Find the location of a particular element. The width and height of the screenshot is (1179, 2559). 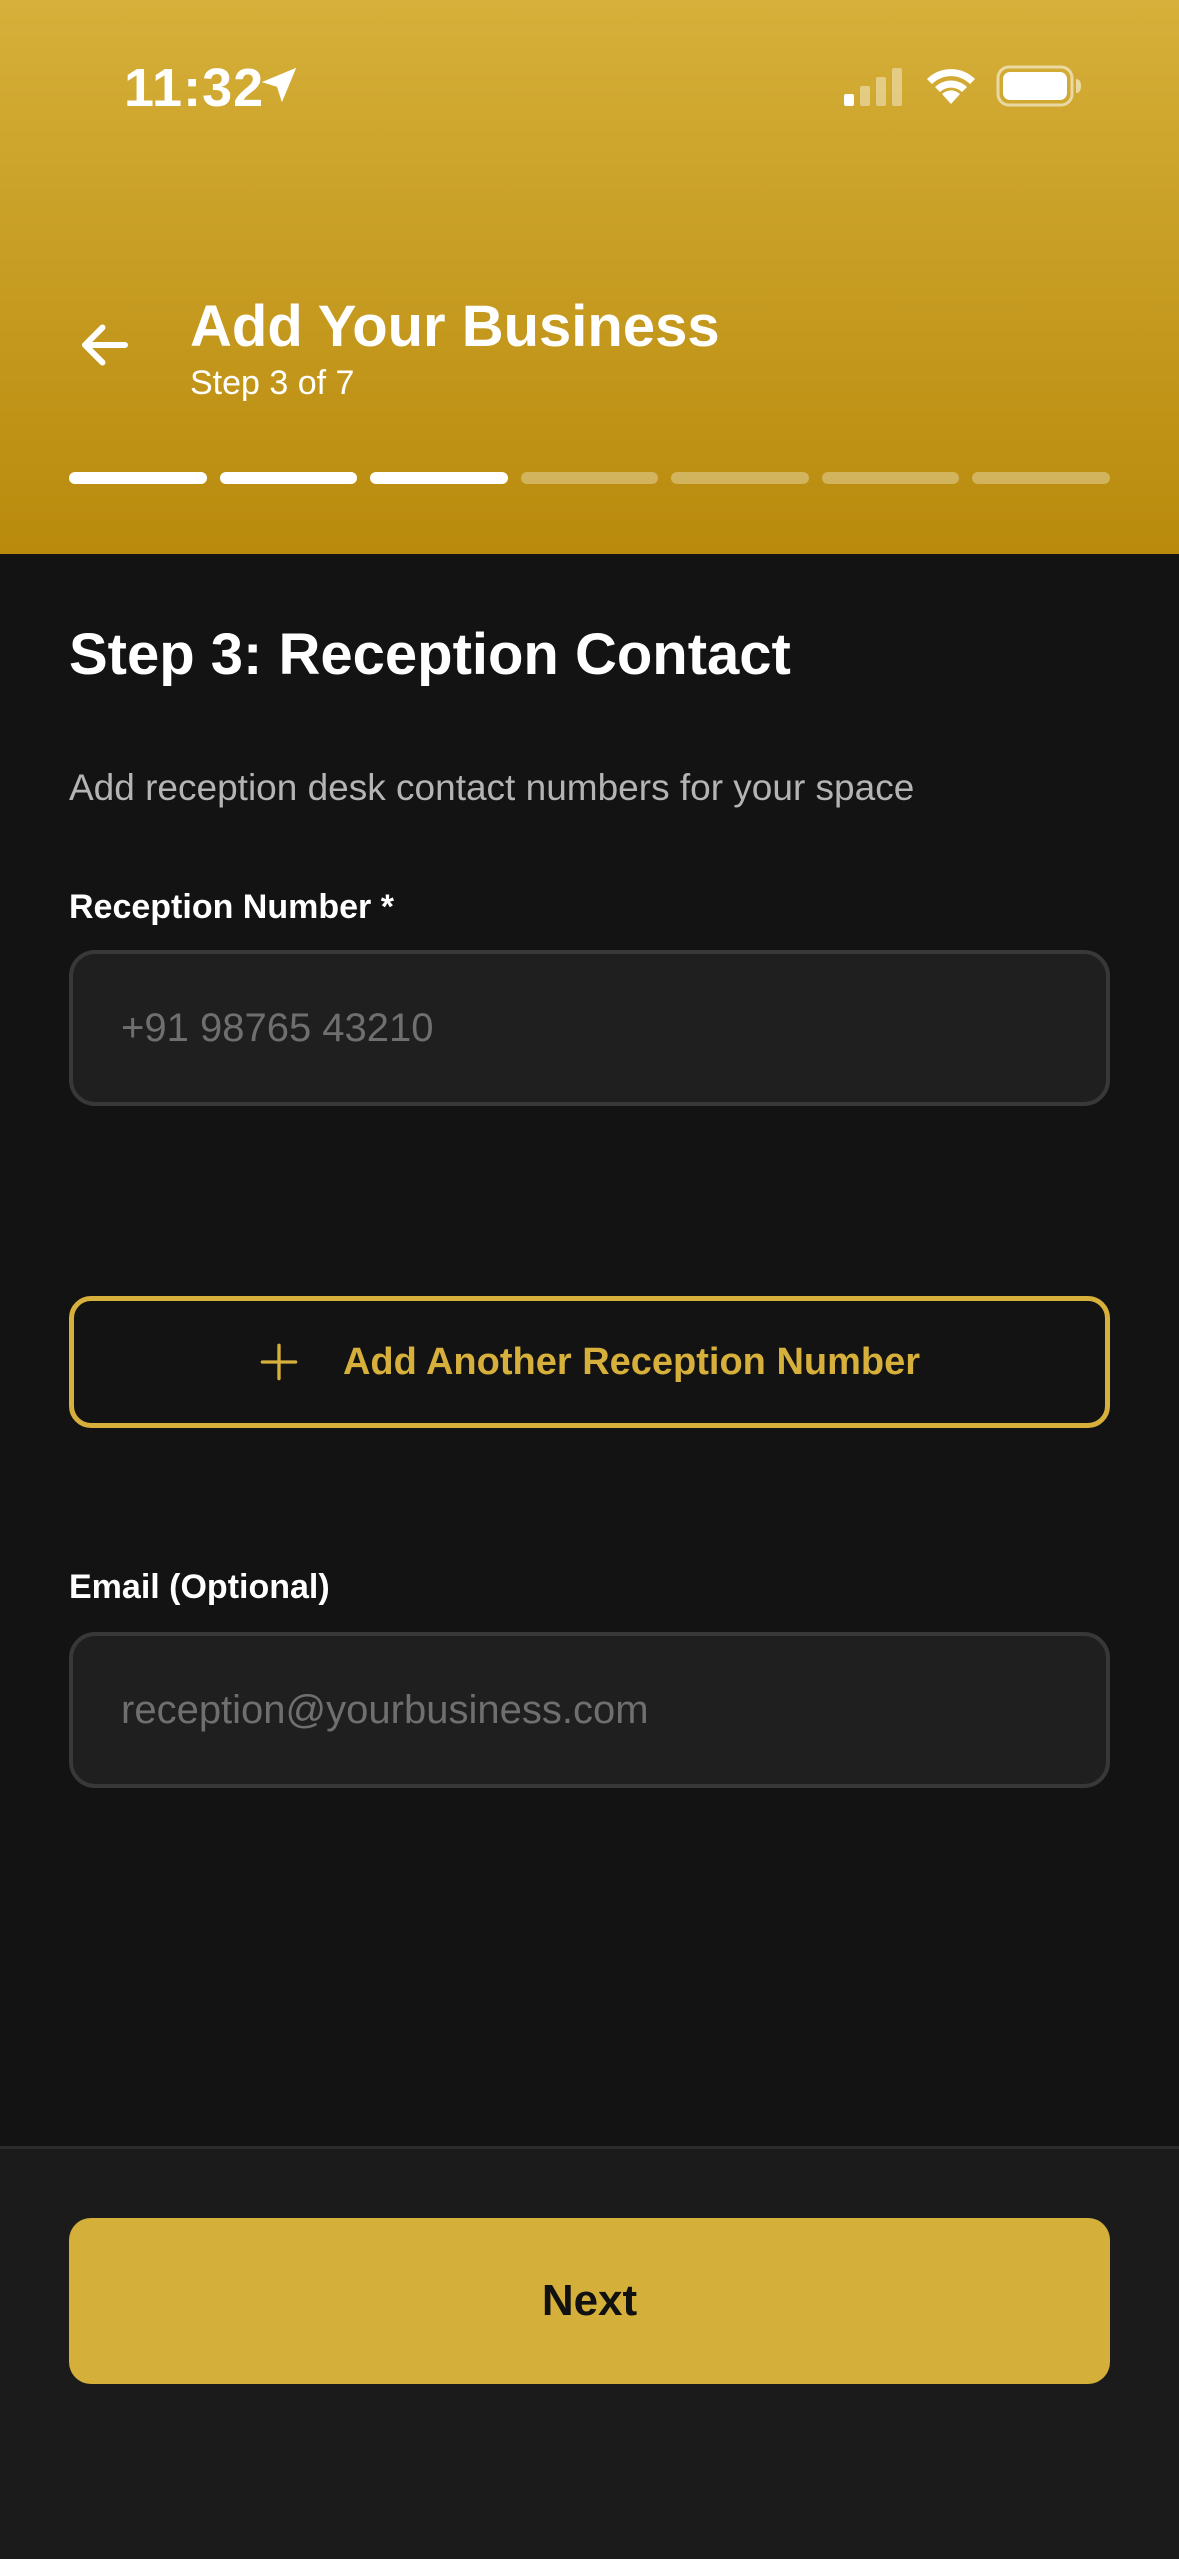

cellular-signal-icon is located at coordinates (873, 87).